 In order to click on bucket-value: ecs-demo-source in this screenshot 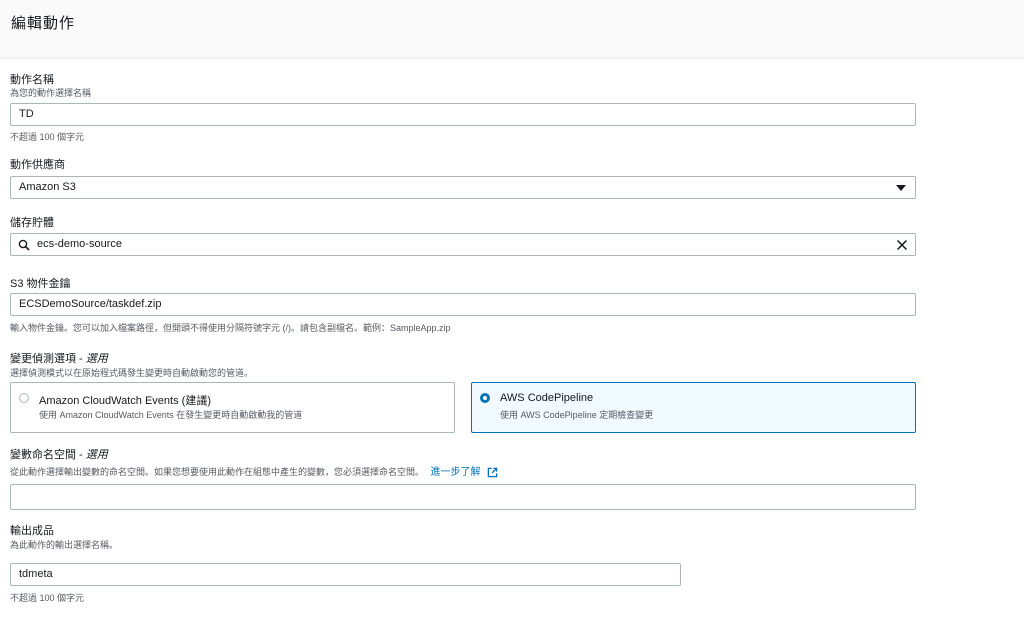, I will do `click(79, 244)`.